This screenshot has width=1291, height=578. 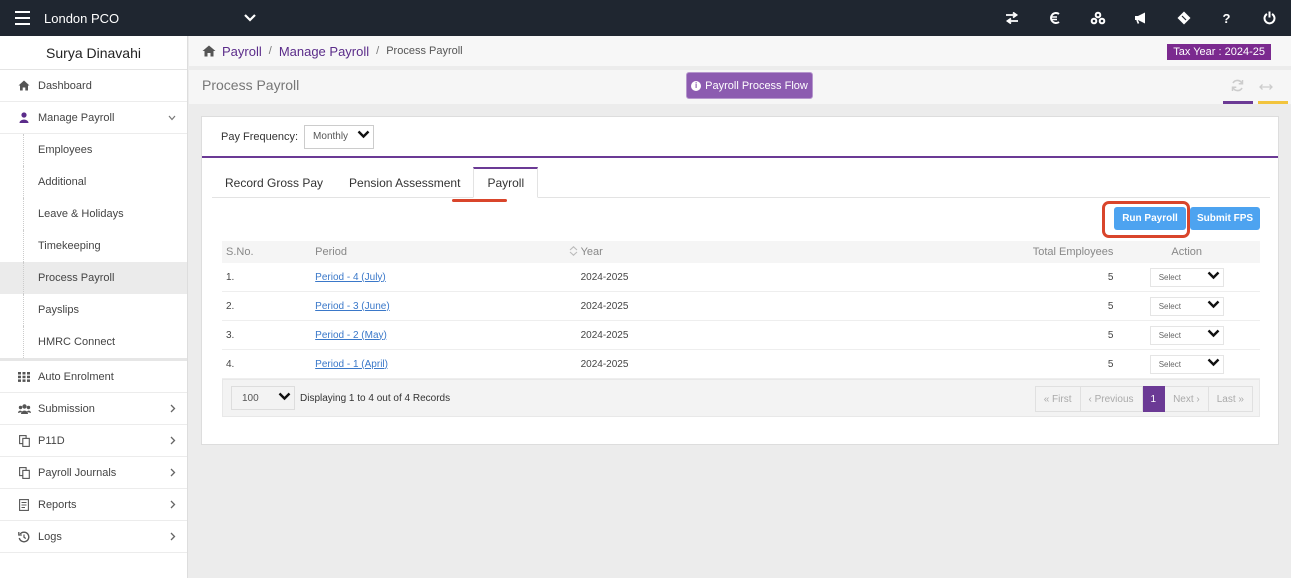 What do you see at coordinates (22, 18) in the screenshot?
I see `hamburger-menu-icon` at bounding box center [22, 18].